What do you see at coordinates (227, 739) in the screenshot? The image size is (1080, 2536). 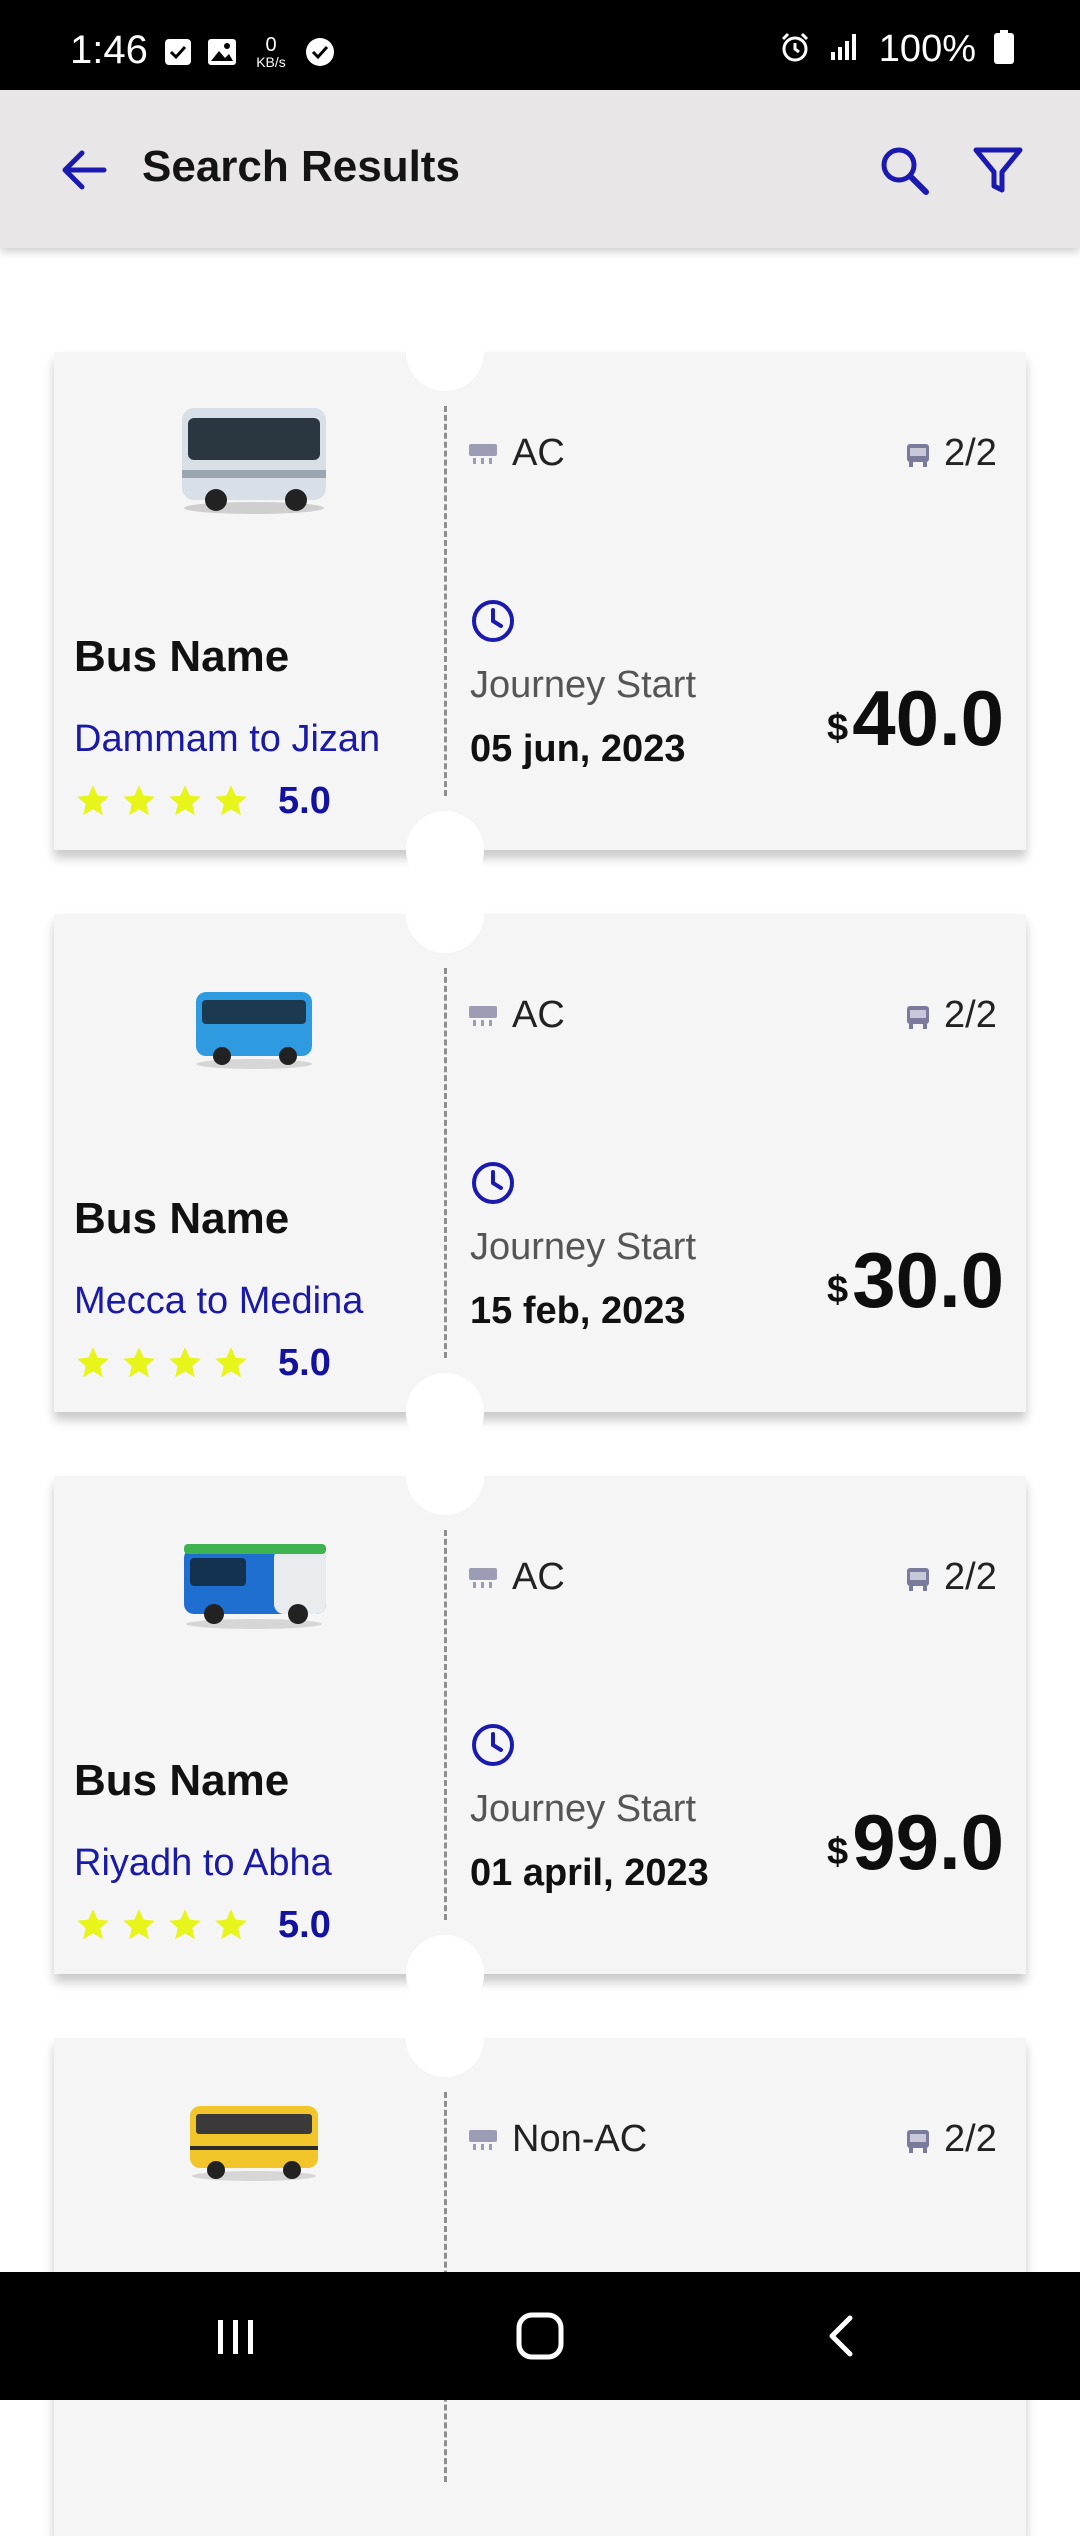 I see `route-text: Dammam to Jizan` at bounding box center [227, 739].